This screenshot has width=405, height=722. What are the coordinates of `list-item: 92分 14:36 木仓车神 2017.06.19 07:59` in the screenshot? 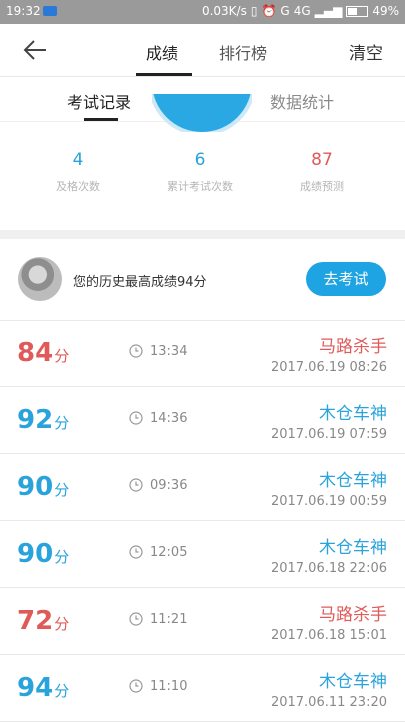 It's located at (202, 420).